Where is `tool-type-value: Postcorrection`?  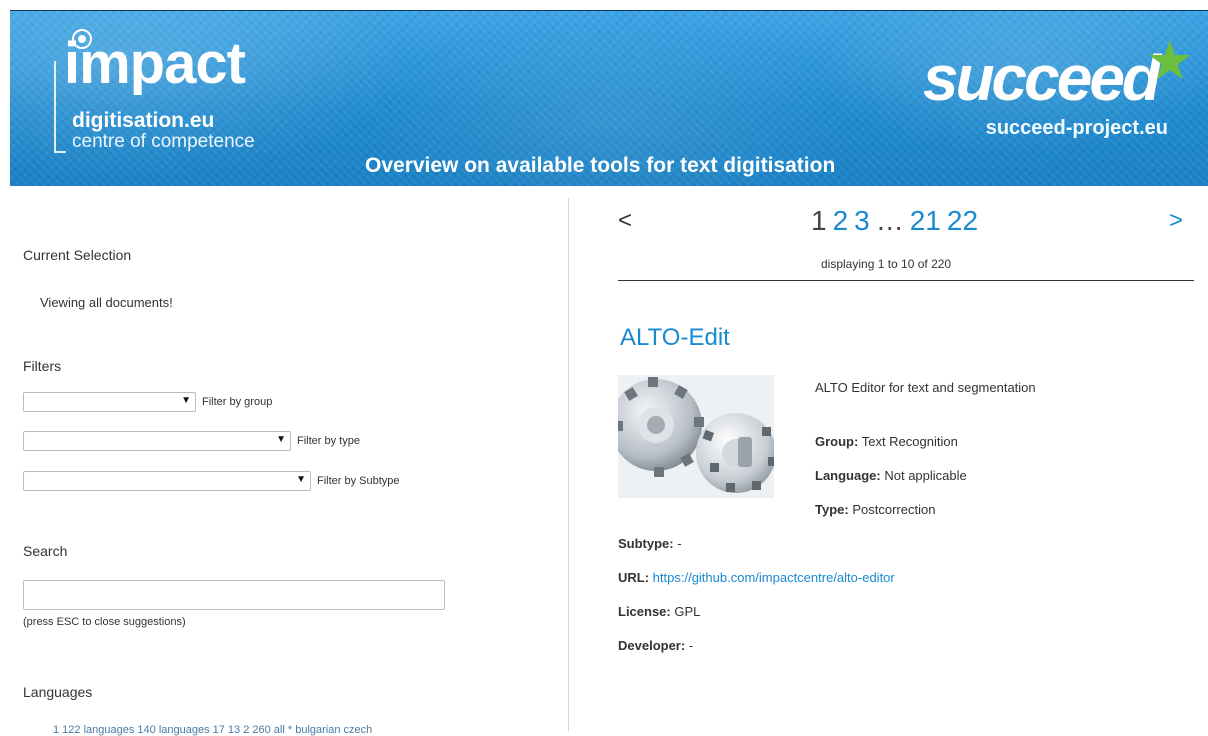 tool-type-value: Postcorrection is located at coordinates (894, 509).